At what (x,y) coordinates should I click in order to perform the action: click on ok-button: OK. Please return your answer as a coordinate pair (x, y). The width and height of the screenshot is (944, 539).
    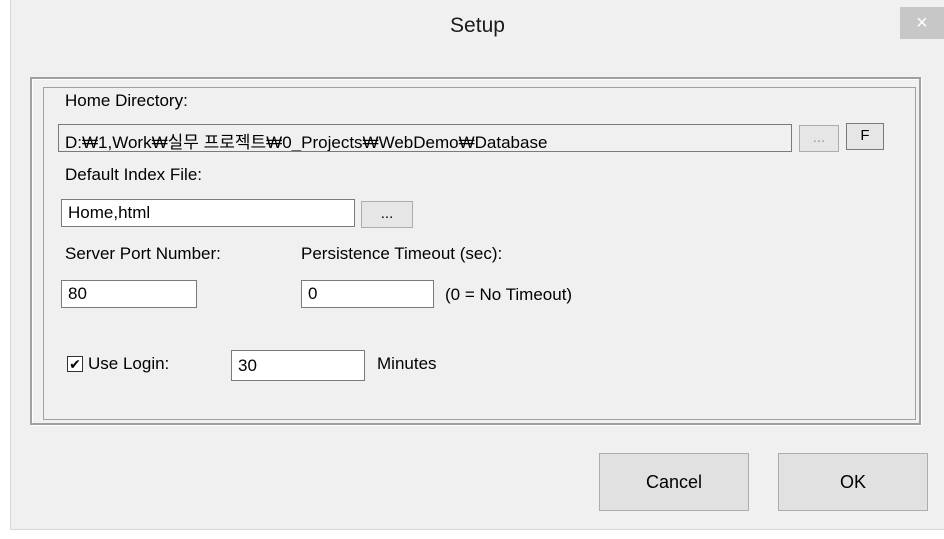
    Looking at the image, I should click on (853, 482).